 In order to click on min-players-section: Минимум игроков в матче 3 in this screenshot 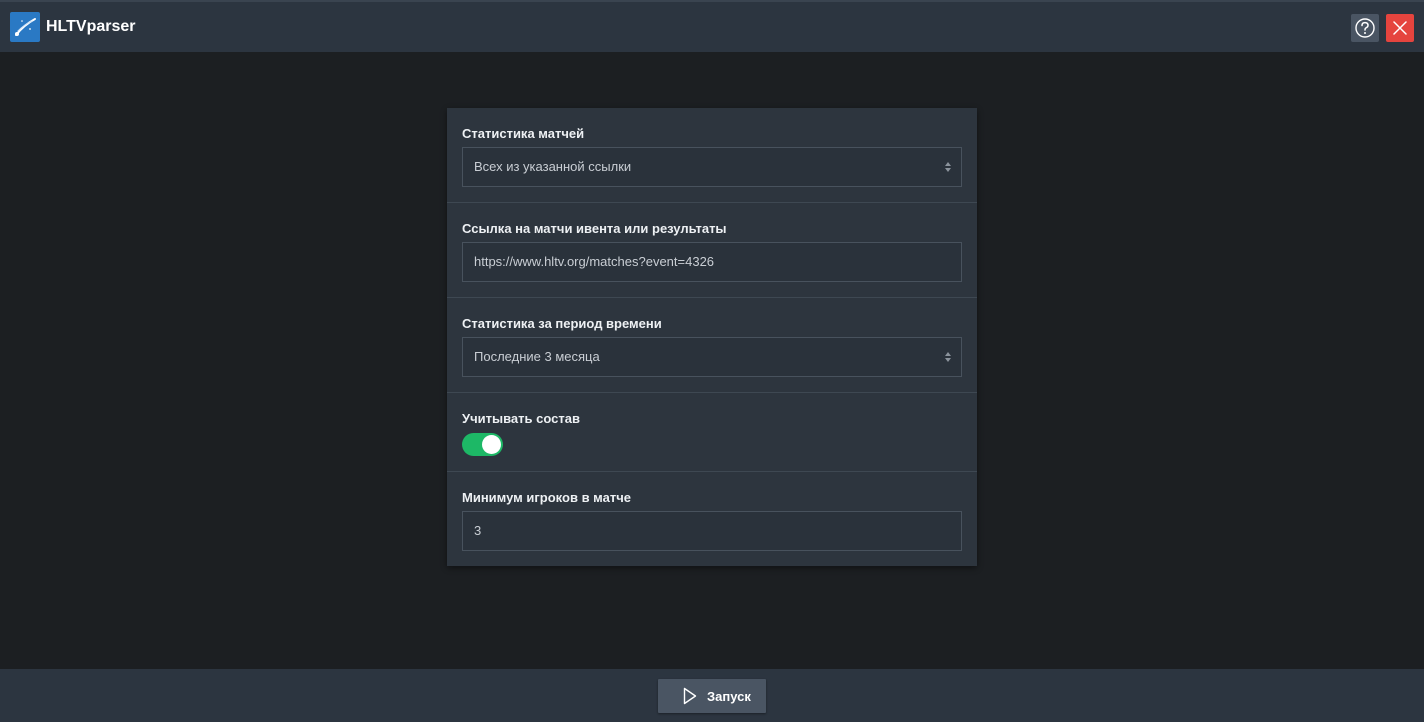, I will do `click(712, 519)`.